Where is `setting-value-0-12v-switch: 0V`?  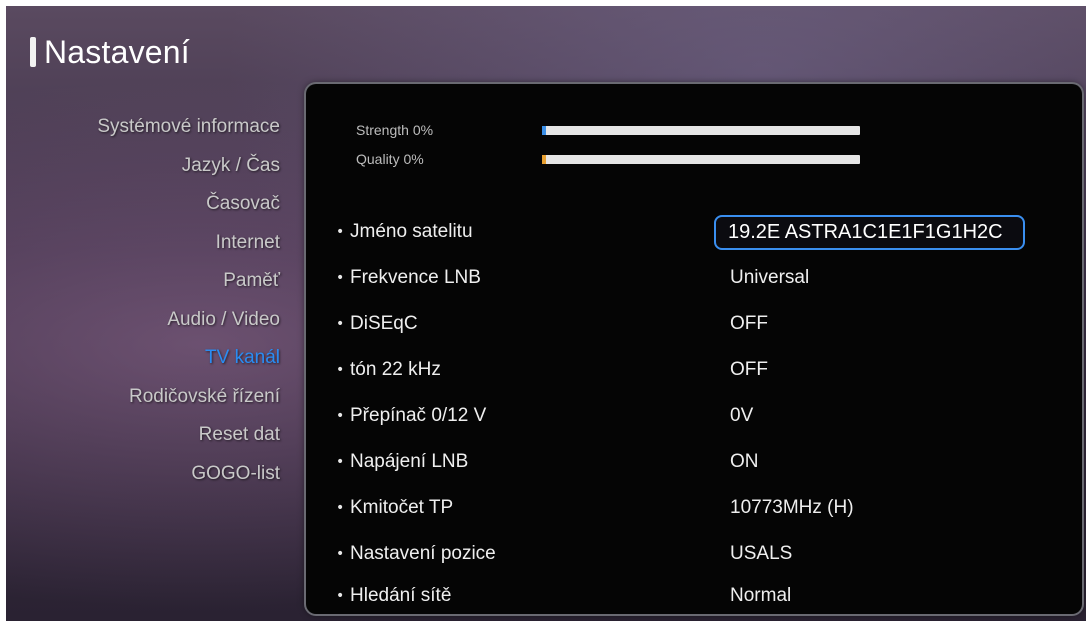 setting-value-0-12v-switch: 0V is located at coordinates (735, 416).